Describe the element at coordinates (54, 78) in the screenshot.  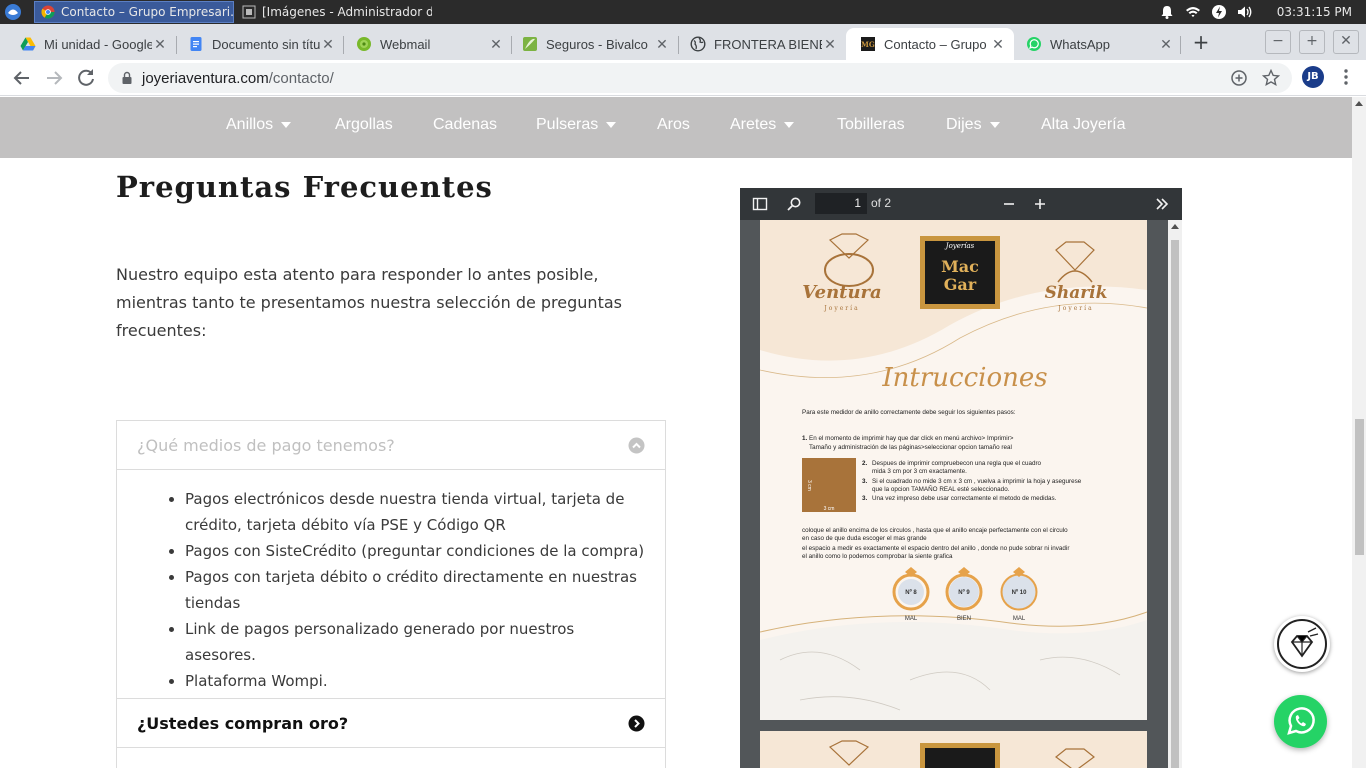
I see `forward-arrow-icon` at that location.